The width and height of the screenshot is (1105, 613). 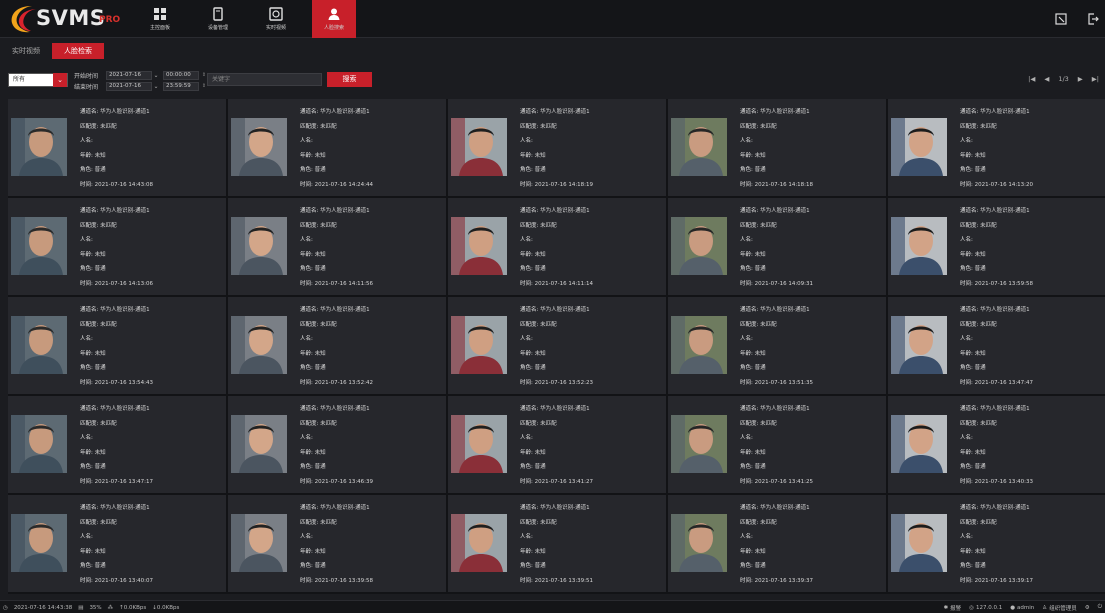 I want to click on alarm-label: 报警, so click(x=955, y=608).